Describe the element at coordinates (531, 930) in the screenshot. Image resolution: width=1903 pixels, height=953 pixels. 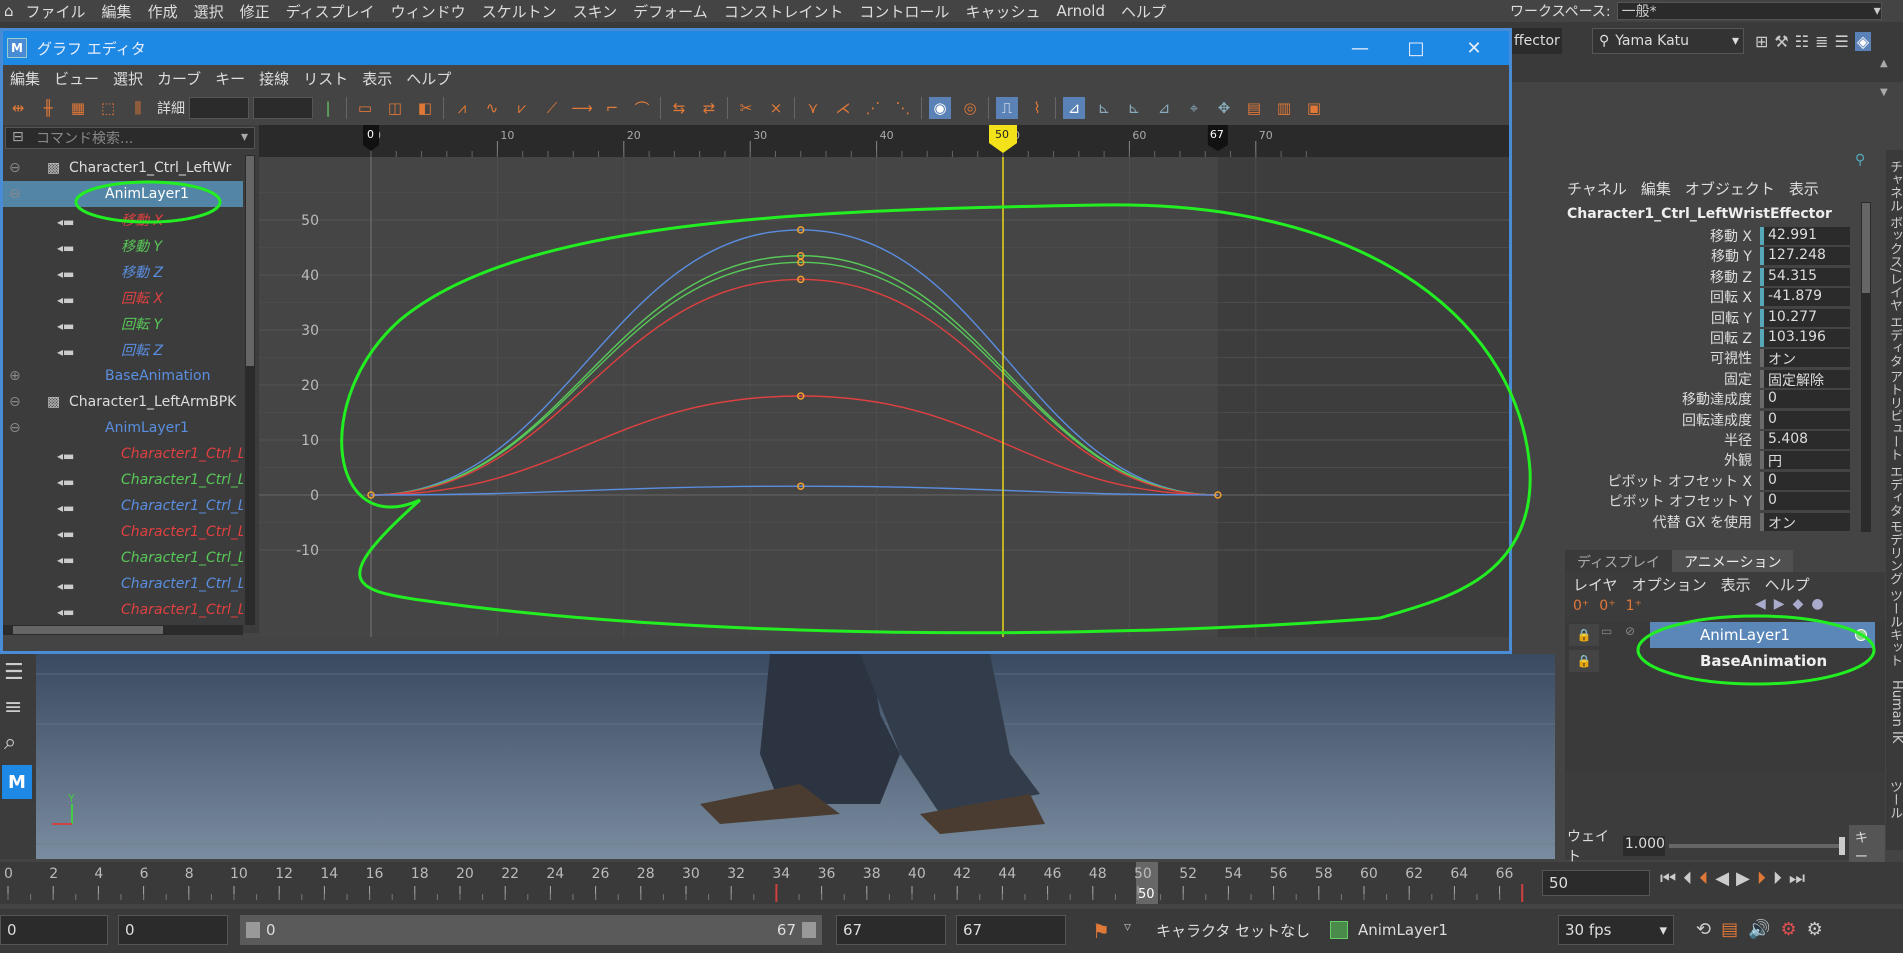
I see `range-slider: 0 67` at that location.